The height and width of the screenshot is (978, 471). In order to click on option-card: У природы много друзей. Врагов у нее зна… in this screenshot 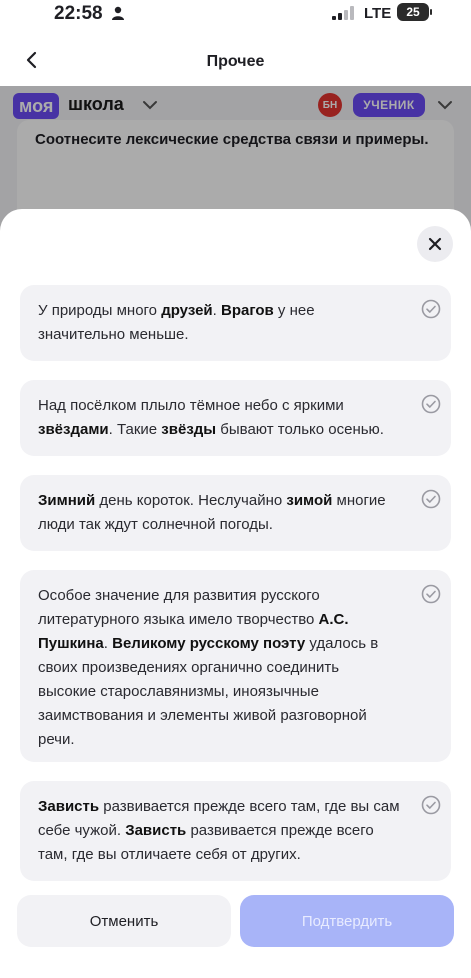, I will do `click(235, 323)`.